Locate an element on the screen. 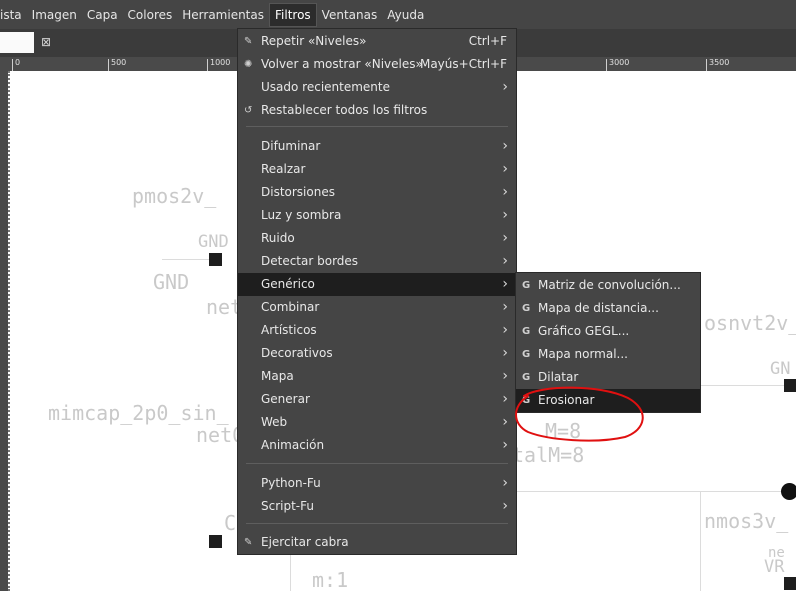  menu-item-noise: Ruido › is located at coordinates (377, 238).